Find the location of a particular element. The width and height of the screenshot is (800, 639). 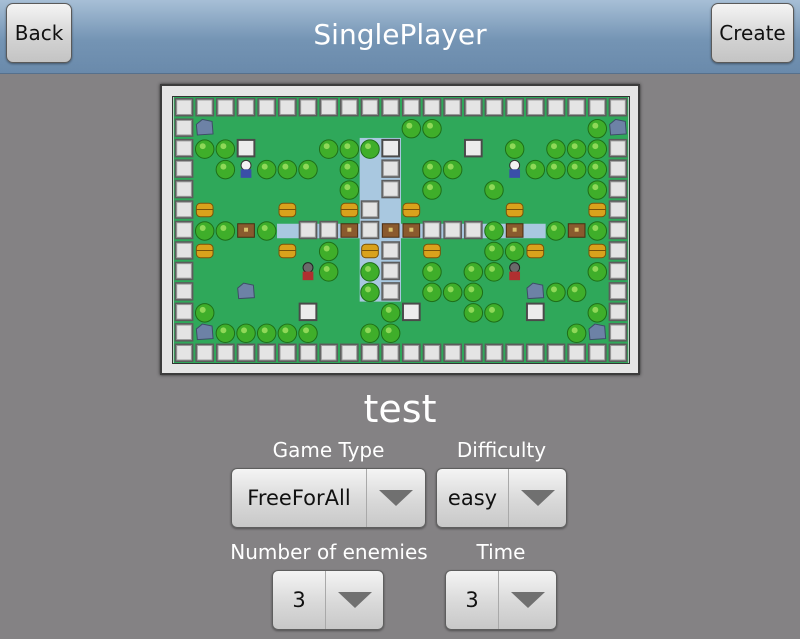

time-spinner: 3 is located at coordinates (501, 600).